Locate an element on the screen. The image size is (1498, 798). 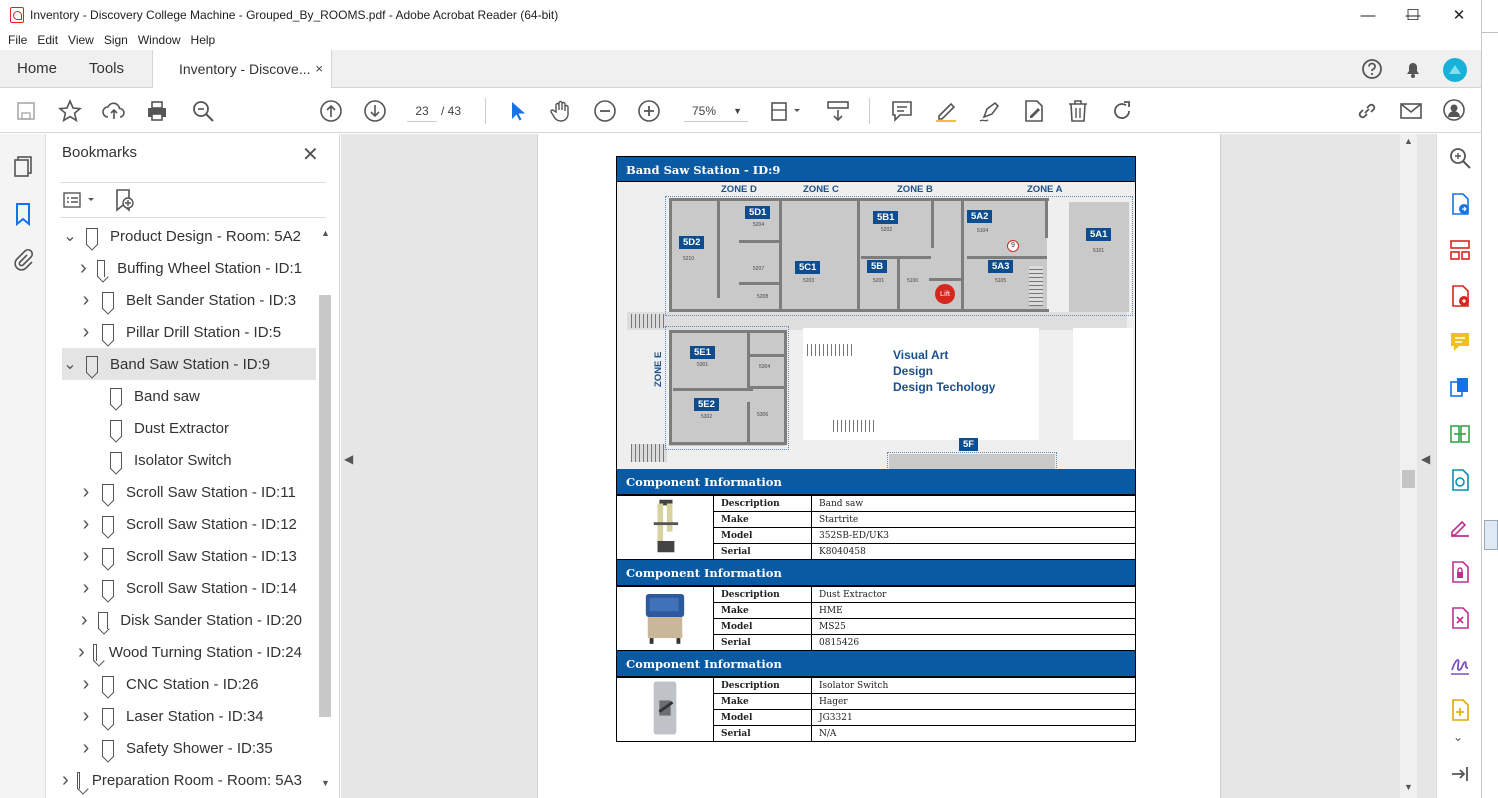
collapse-left-panel-icon: ◀ is located at coordinates (348, 459).